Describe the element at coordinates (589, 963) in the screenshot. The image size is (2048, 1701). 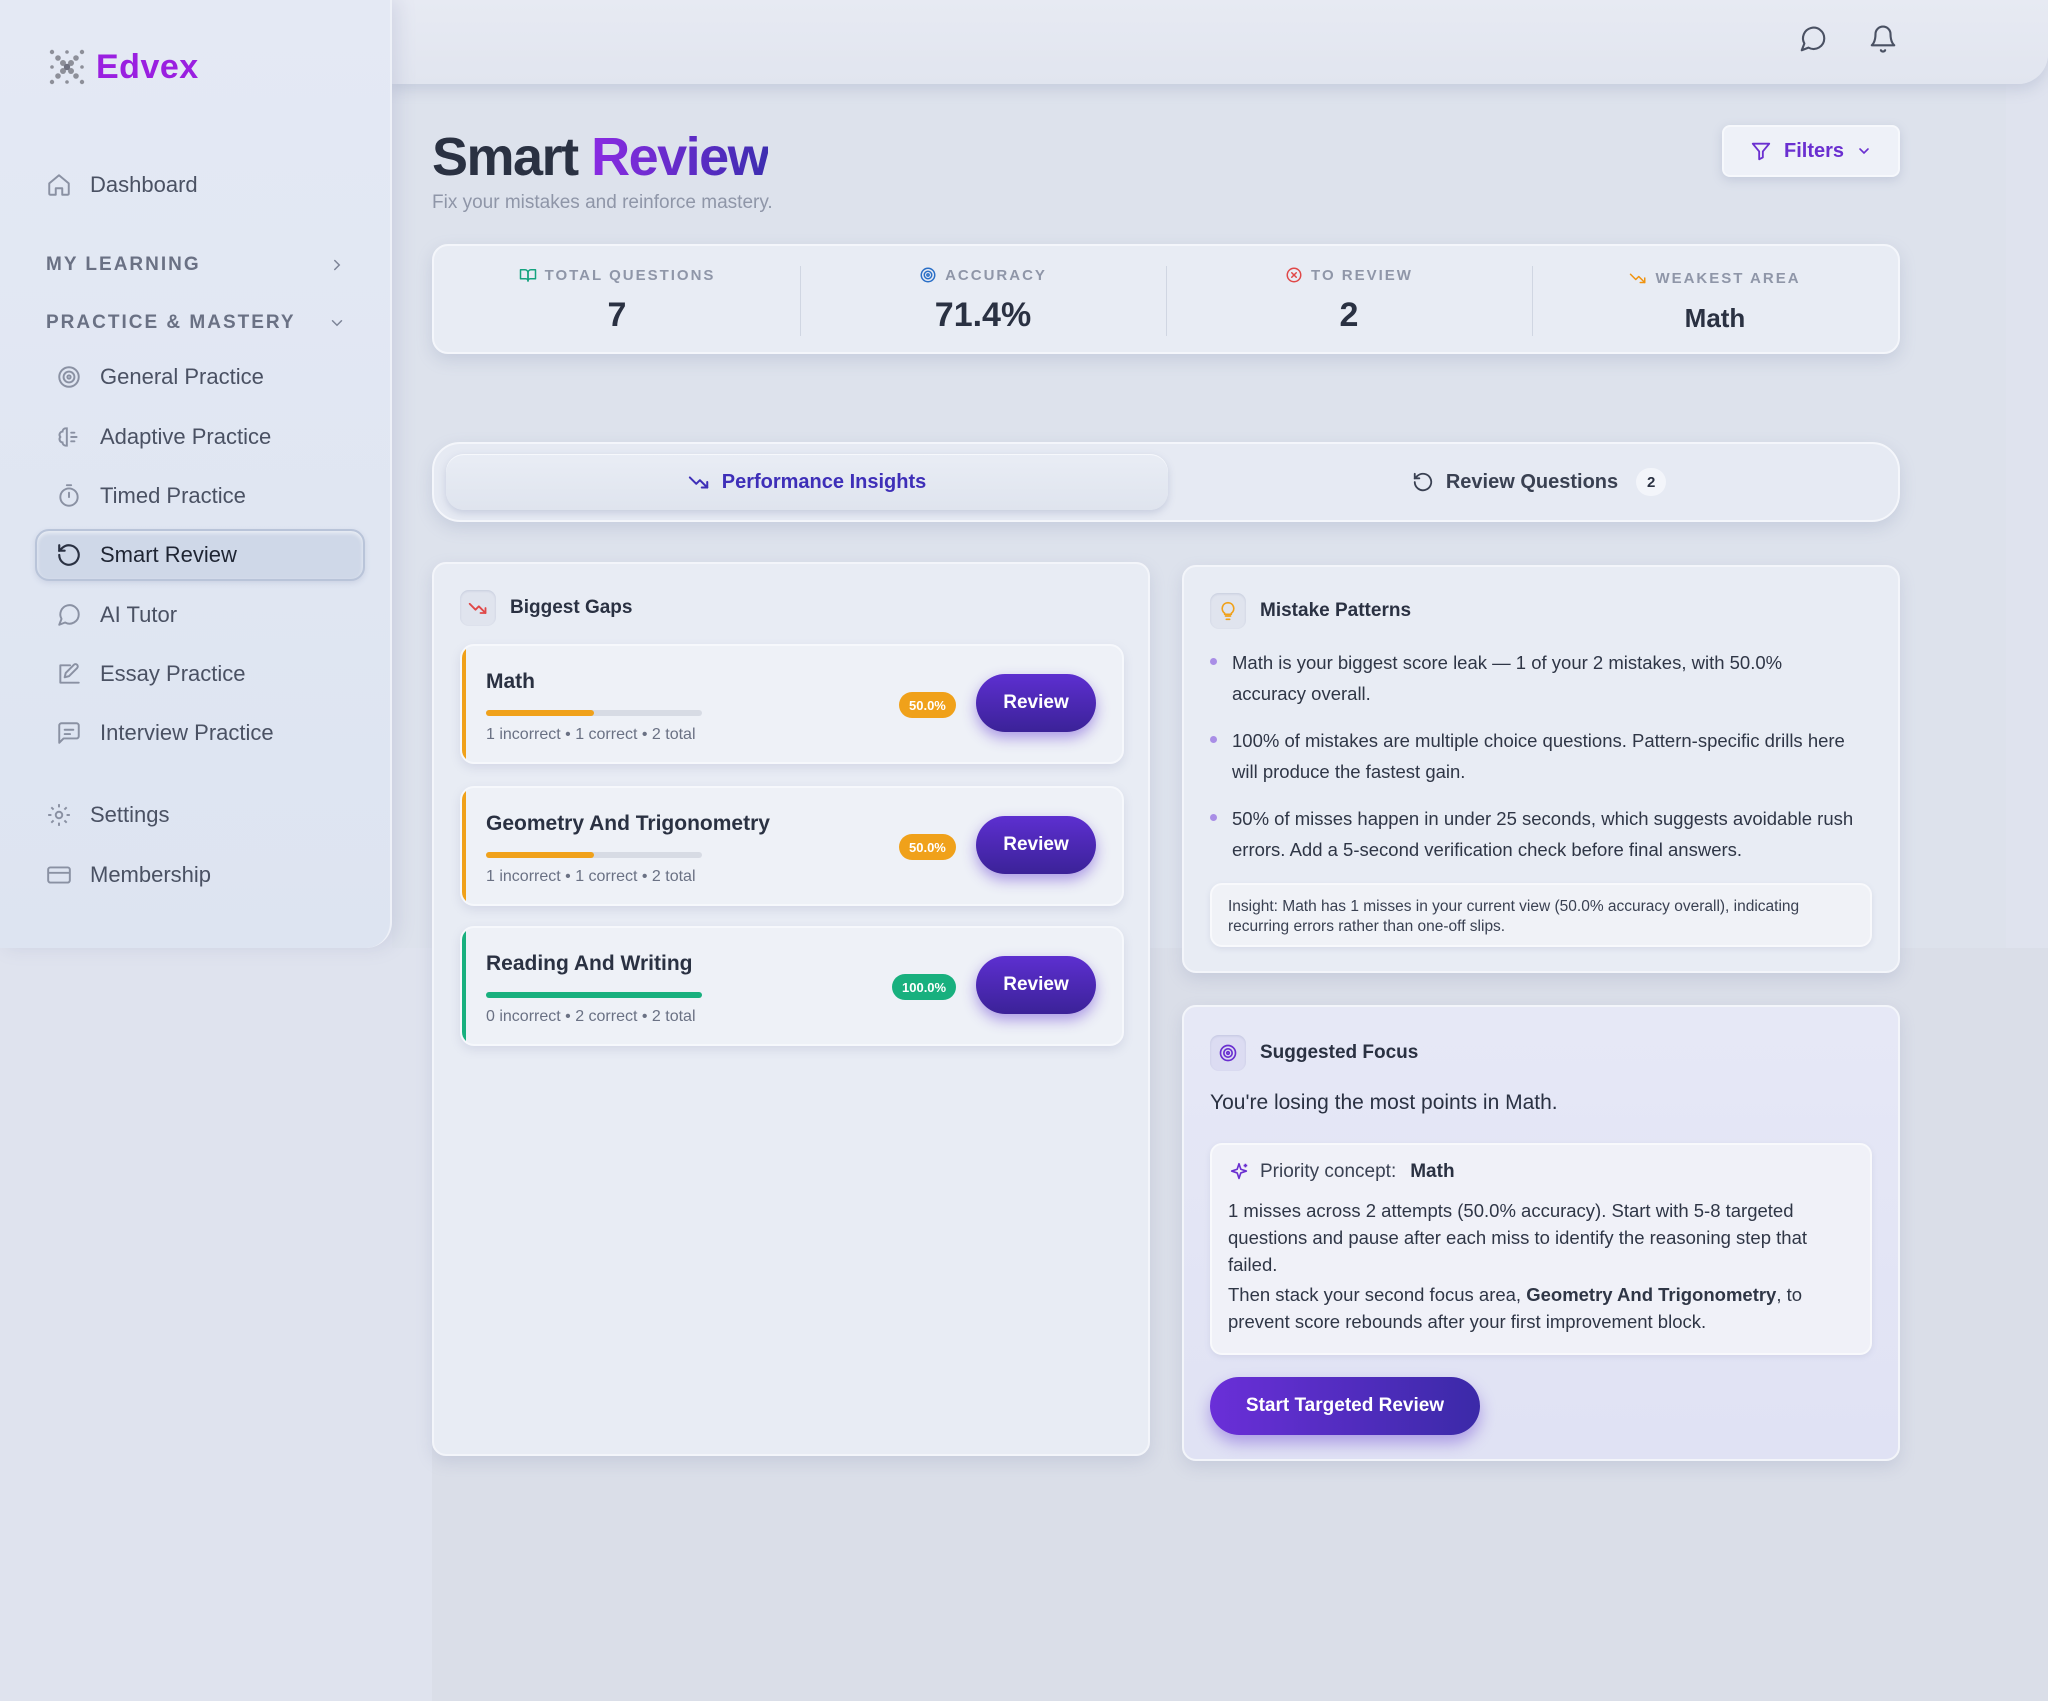
I see `gap-subject: Reading And Writing` at that location.